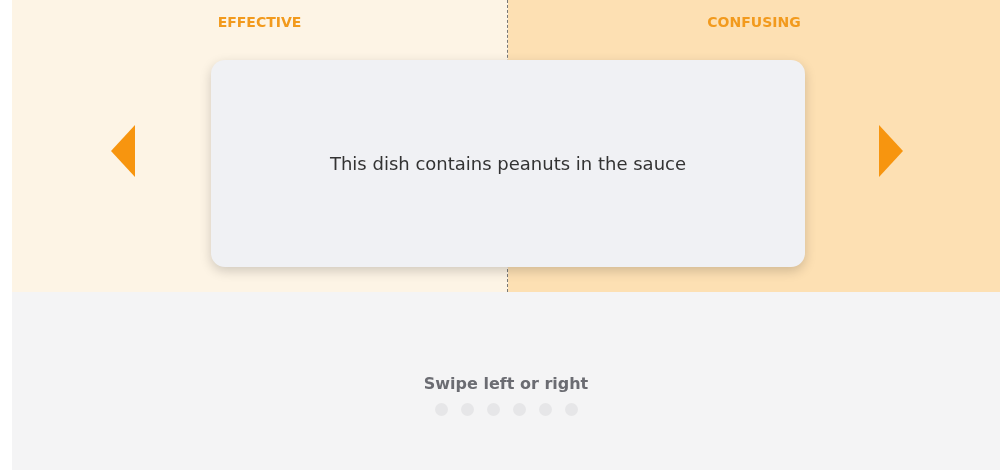 The width and height of the screenshot is (1007, 470). Describe the element at coordinates (754, 22) in the screenshot. I see `zone-label: CONFUSING` at that location.